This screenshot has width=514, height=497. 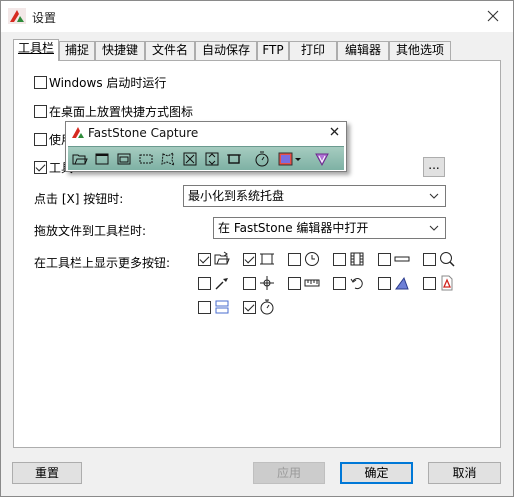 What do you see at coordinates (259, 283) in the screenshot?
I see `more-btn-crosshair` at bounding box center [259, 283].